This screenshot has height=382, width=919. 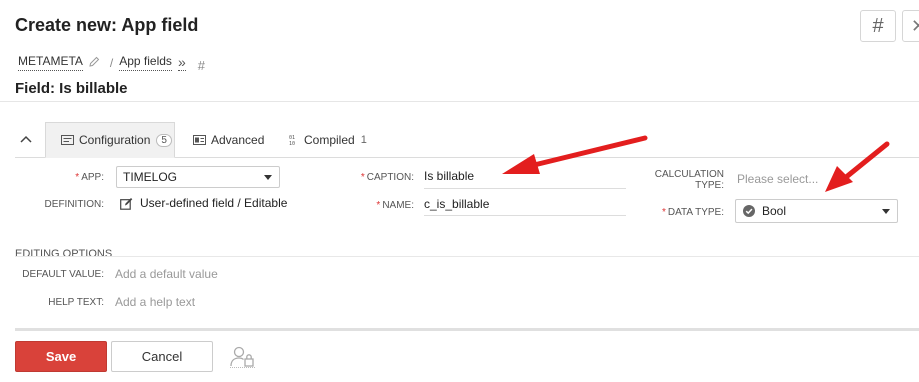 I want to click on tab-configuration-label: Configuration, so click(x=115, y=140).